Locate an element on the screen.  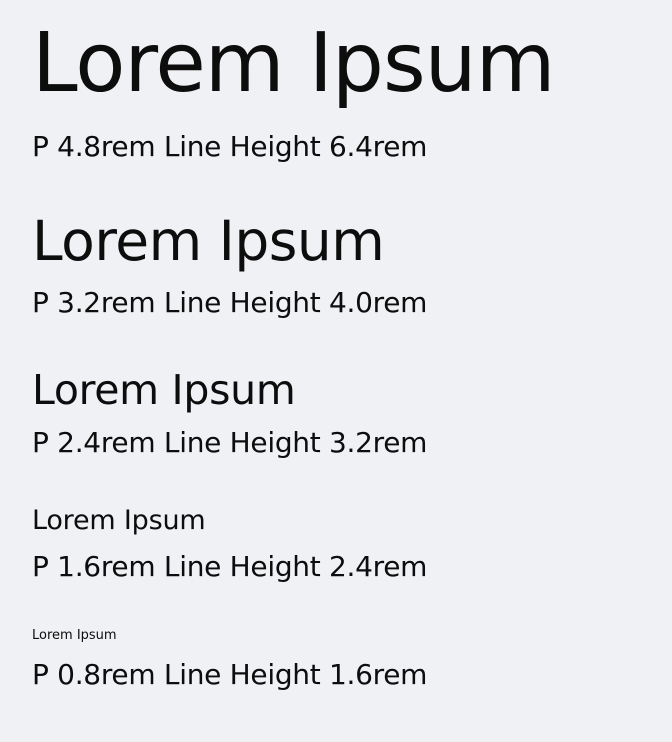
caption-1-6rem: P 1.6rem Line Height 2.4rem is located at coordinates (230, 566).